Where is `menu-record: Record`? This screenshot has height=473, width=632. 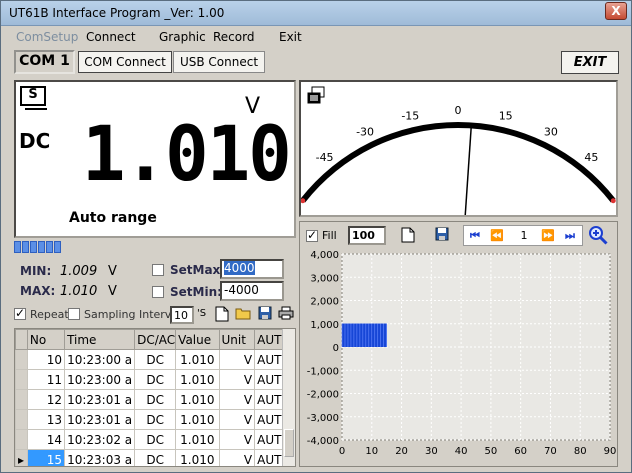
menu-record: Record is located at coordinates (233, 37).